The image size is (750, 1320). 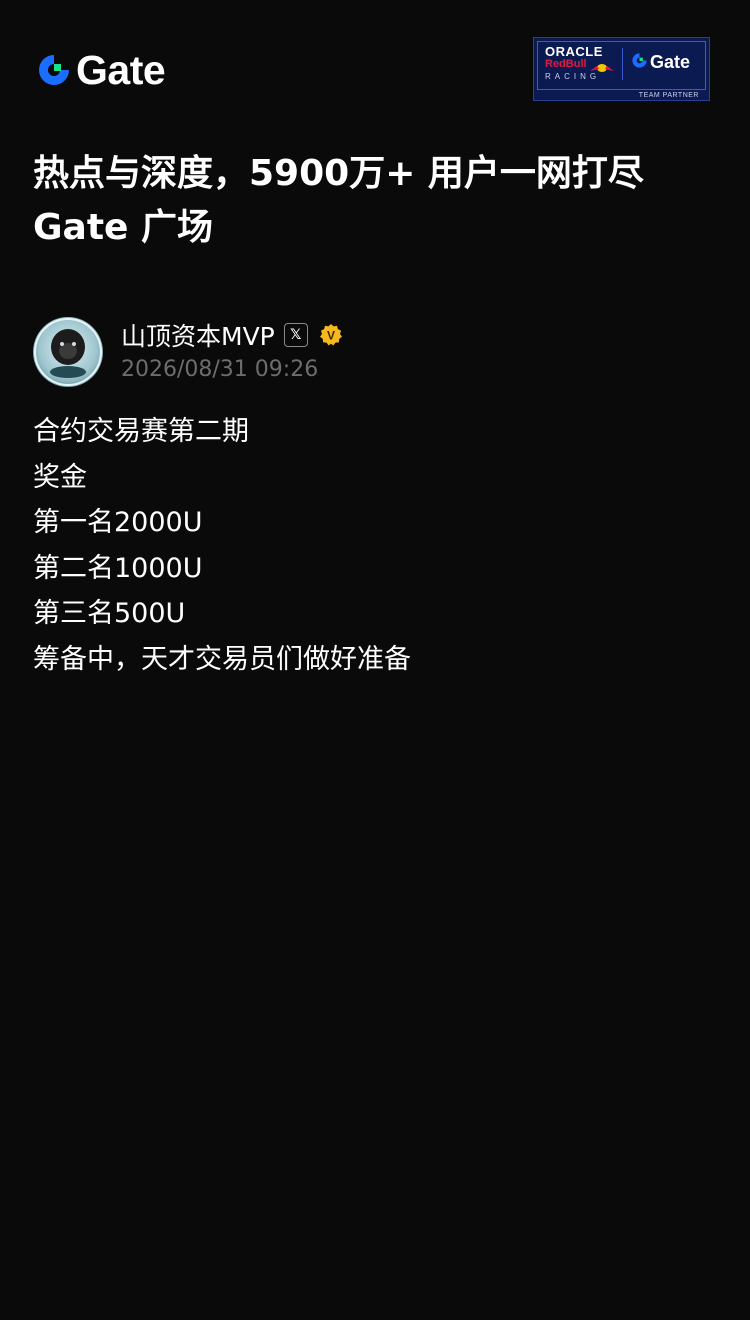 What do you see at coordinates (566, 64) in the screenshot?
I see `redbull-text: RedBull` at bounding box center [566, 64].